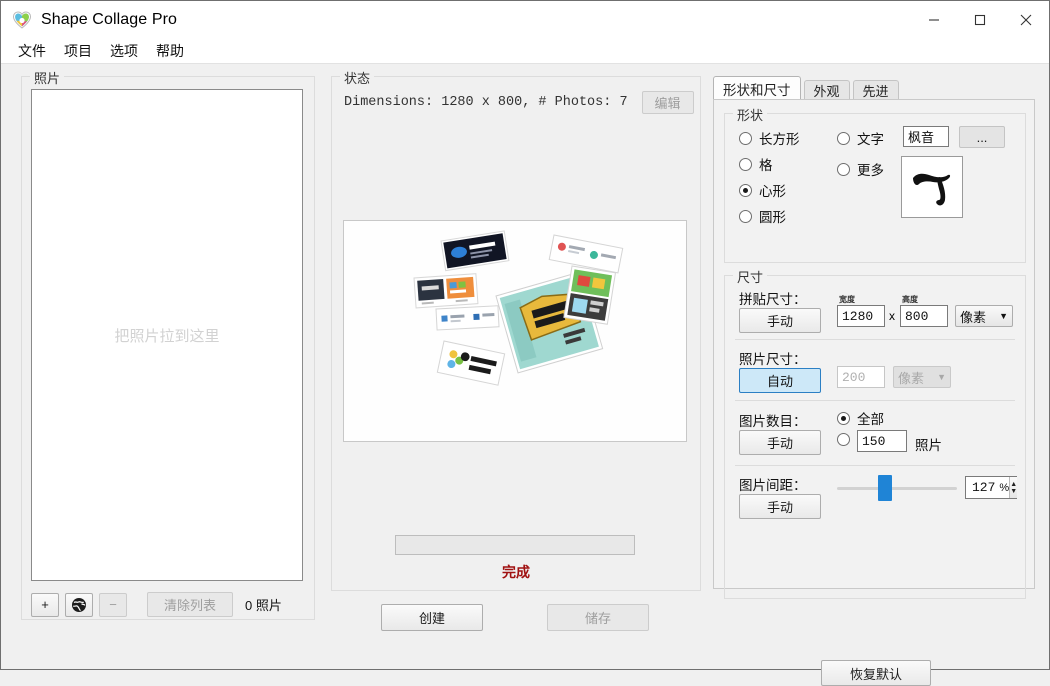  I want to click on action-buttons: 创建 储存, so click(515, 617).